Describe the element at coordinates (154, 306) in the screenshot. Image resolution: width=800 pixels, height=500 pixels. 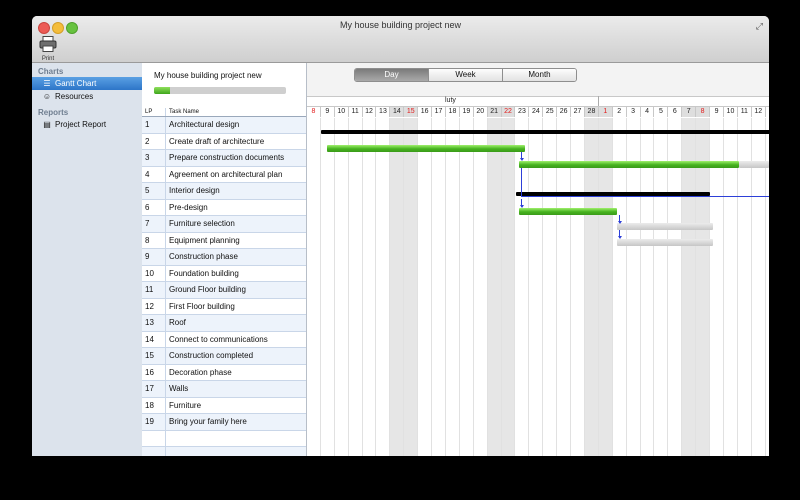
I see `task-lp: 12` at that location.